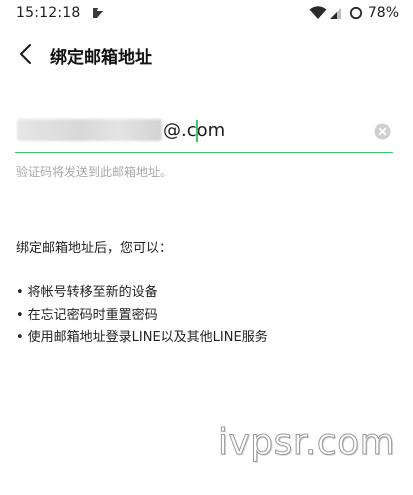 The width and height of the screenshot is (413, 495). I want to click on text-caret, so click(197, 131).